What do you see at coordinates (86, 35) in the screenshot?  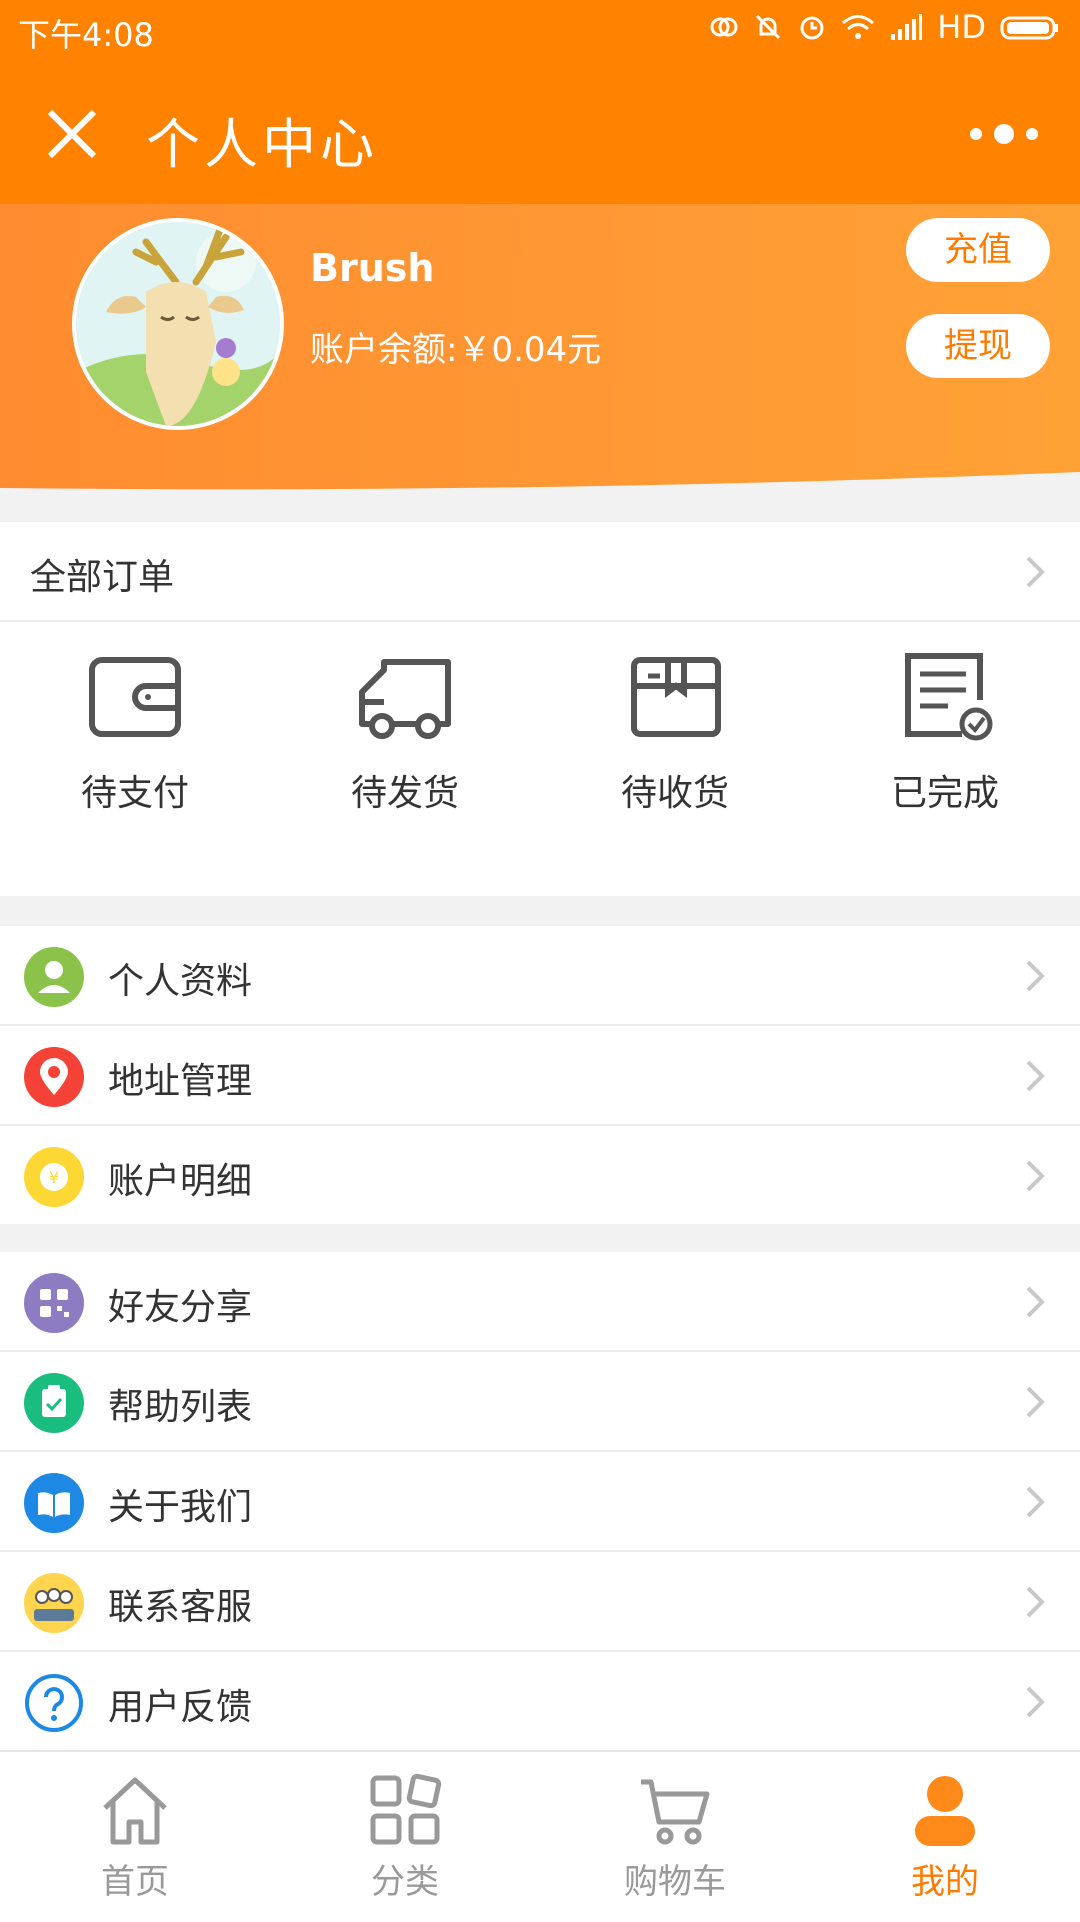 I see `status-time: 下午4:08` at bounding box center [86, 35].